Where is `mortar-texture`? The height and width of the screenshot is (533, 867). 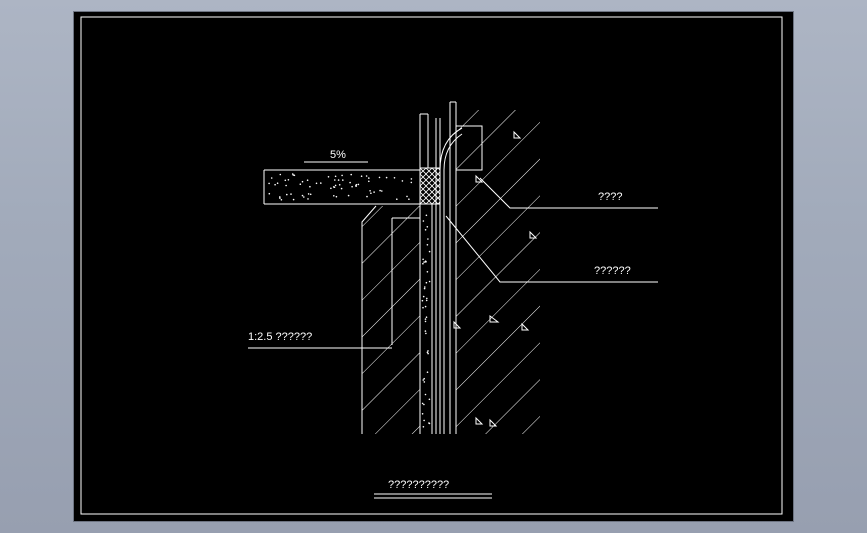 mortar-texture is located at coordinates (426, 321).